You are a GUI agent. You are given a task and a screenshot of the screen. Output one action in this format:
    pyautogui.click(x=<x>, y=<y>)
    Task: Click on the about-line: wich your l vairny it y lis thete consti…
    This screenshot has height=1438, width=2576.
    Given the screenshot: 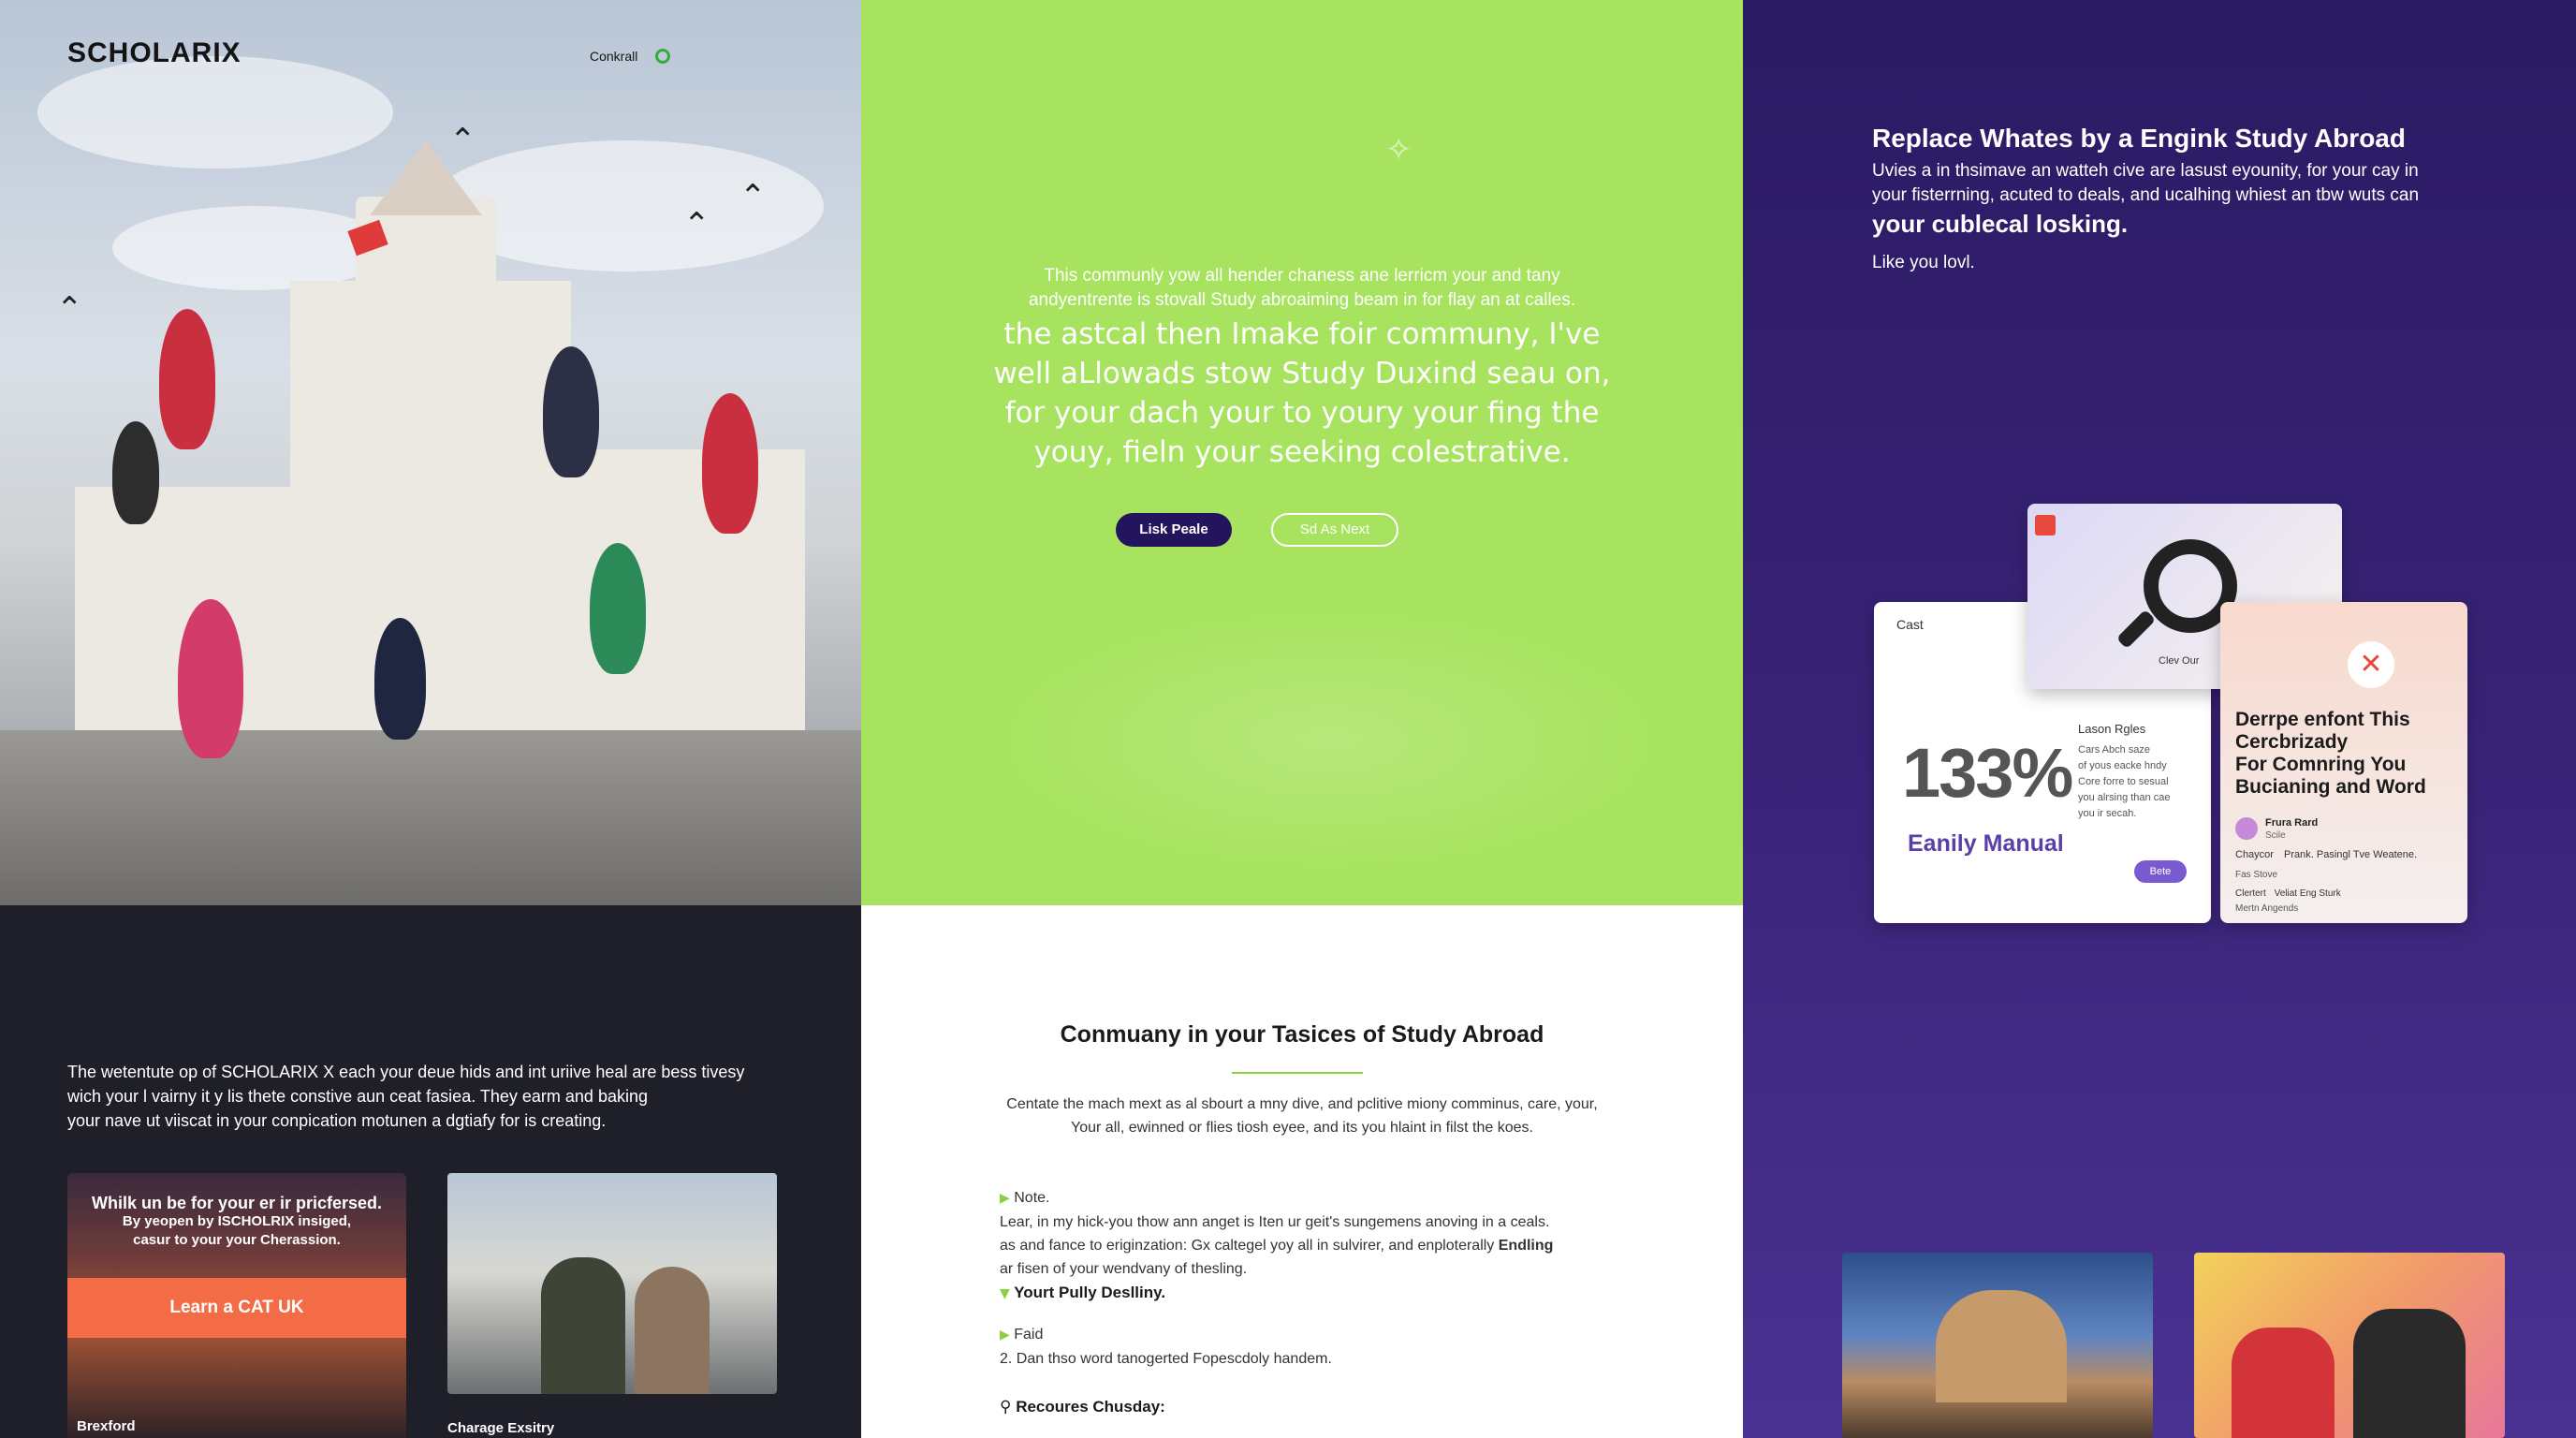 What is the action you would take?
    pyautogui.click(x=357, y=1096)
    